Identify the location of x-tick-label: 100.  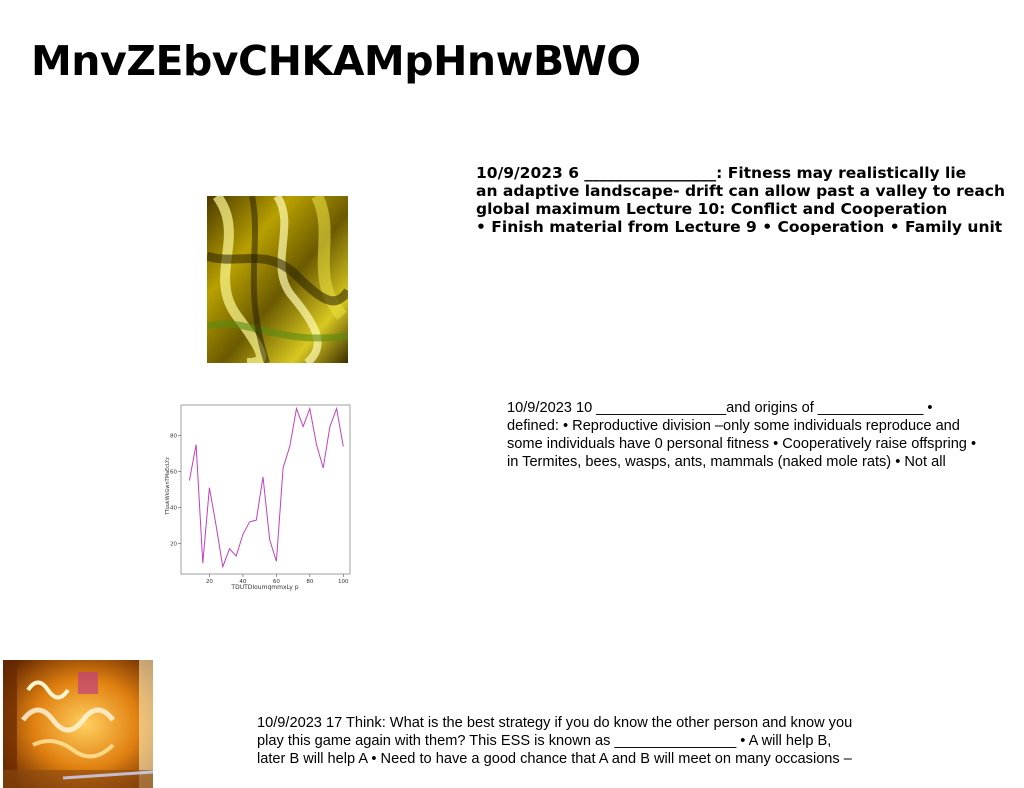
(343, 582).